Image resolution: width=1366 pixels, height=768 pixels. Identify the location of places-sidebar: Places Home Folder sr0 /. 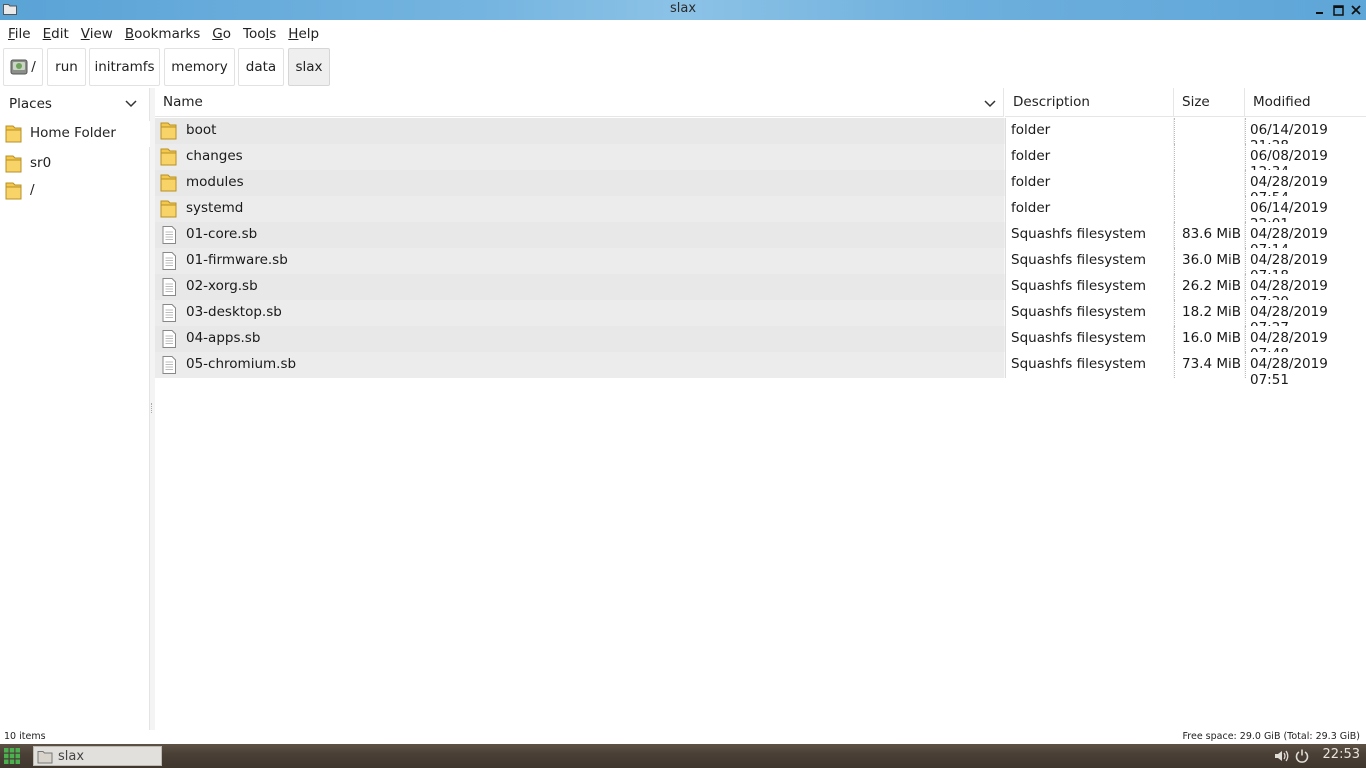
(75, 409).